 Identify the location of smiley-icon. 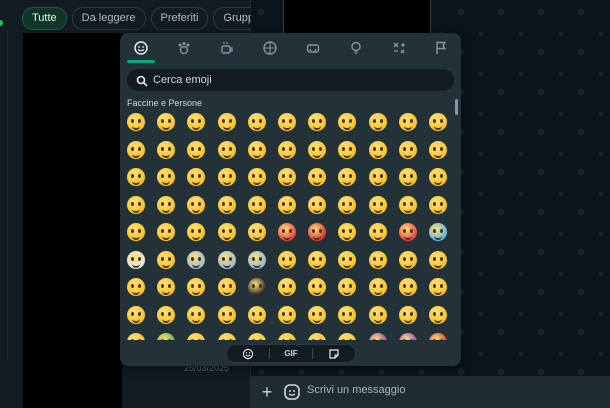
(141, 48).